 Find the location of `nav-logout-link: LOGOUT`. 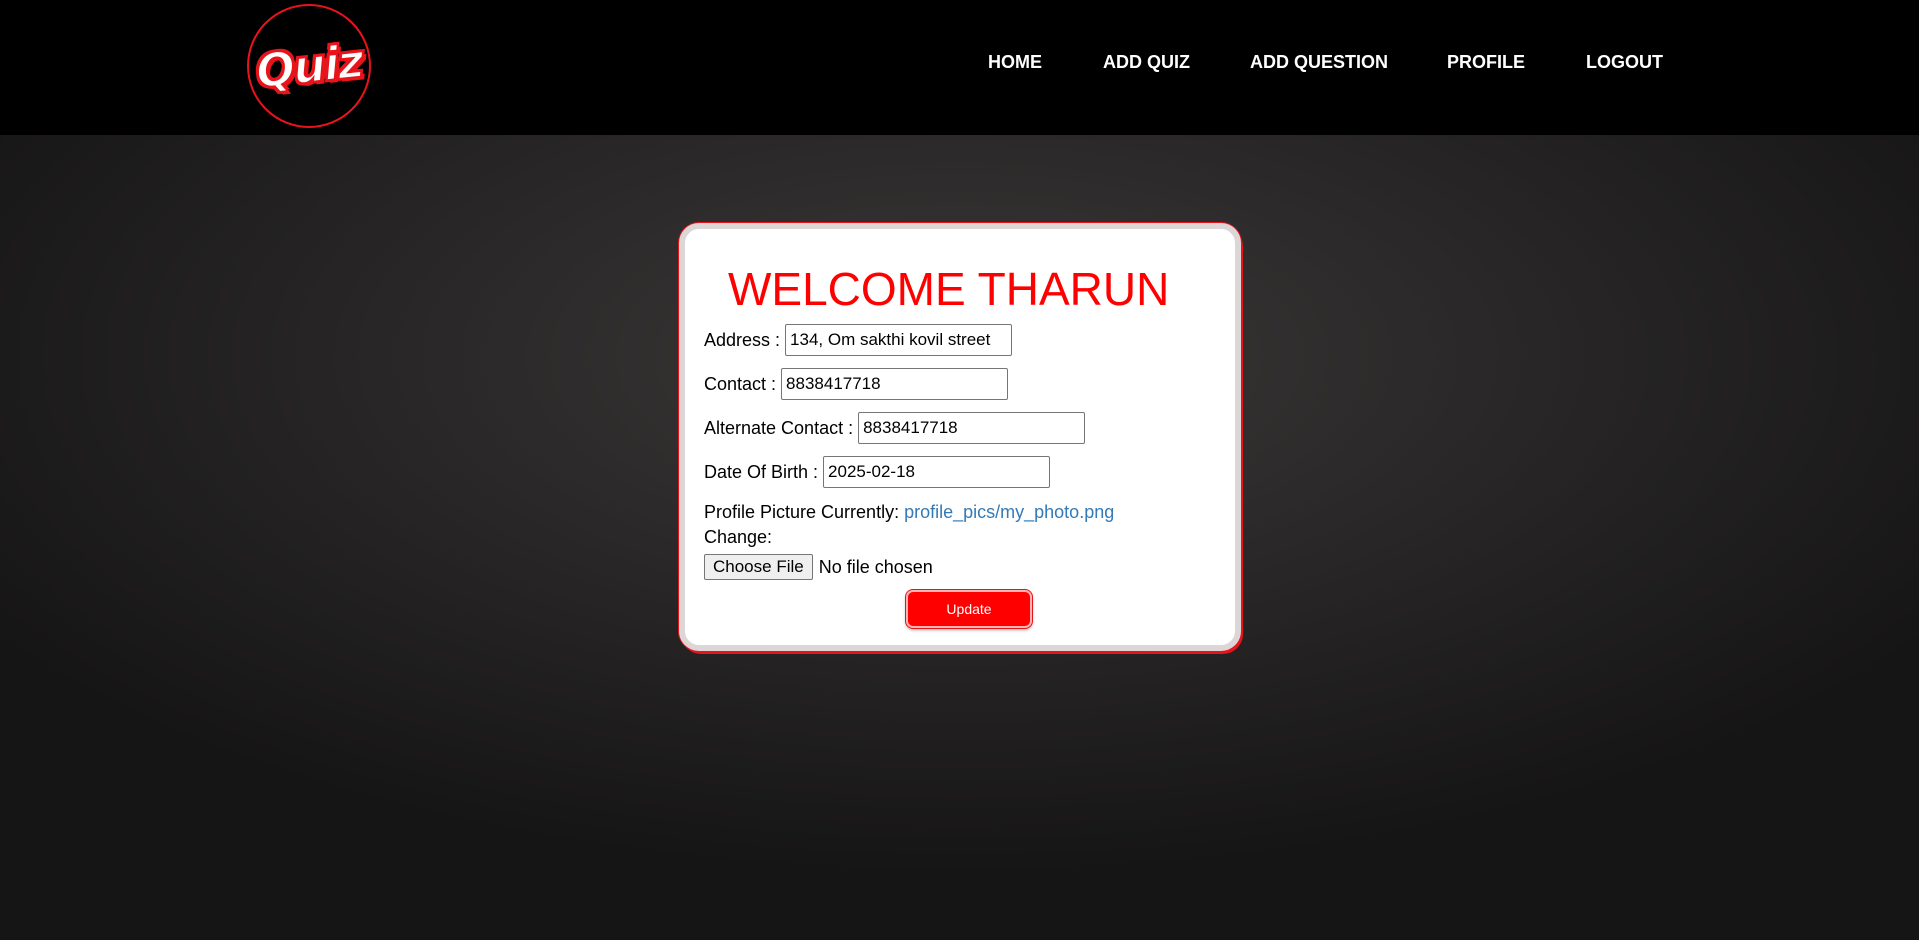

nav-logout-link: LOGOUT is located at coordinates (1624, 62).